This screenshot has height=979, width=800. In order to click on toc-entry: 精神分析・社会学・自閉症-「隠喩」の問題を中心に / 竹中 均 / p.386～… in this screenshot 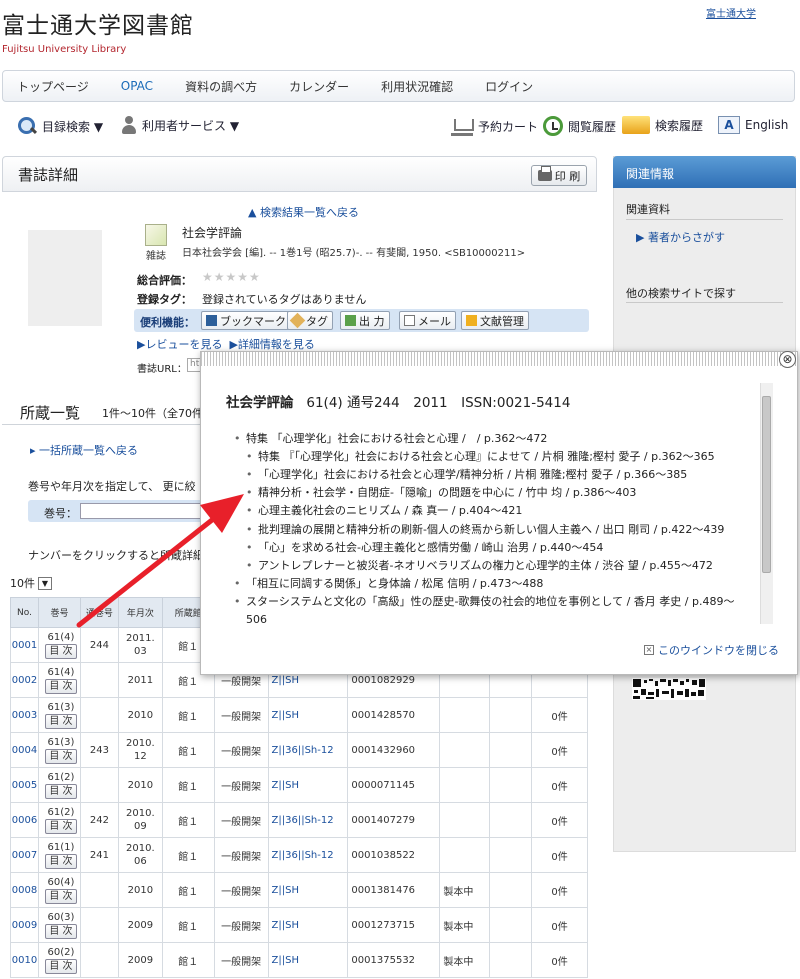, I will do `click(499, 493)`.